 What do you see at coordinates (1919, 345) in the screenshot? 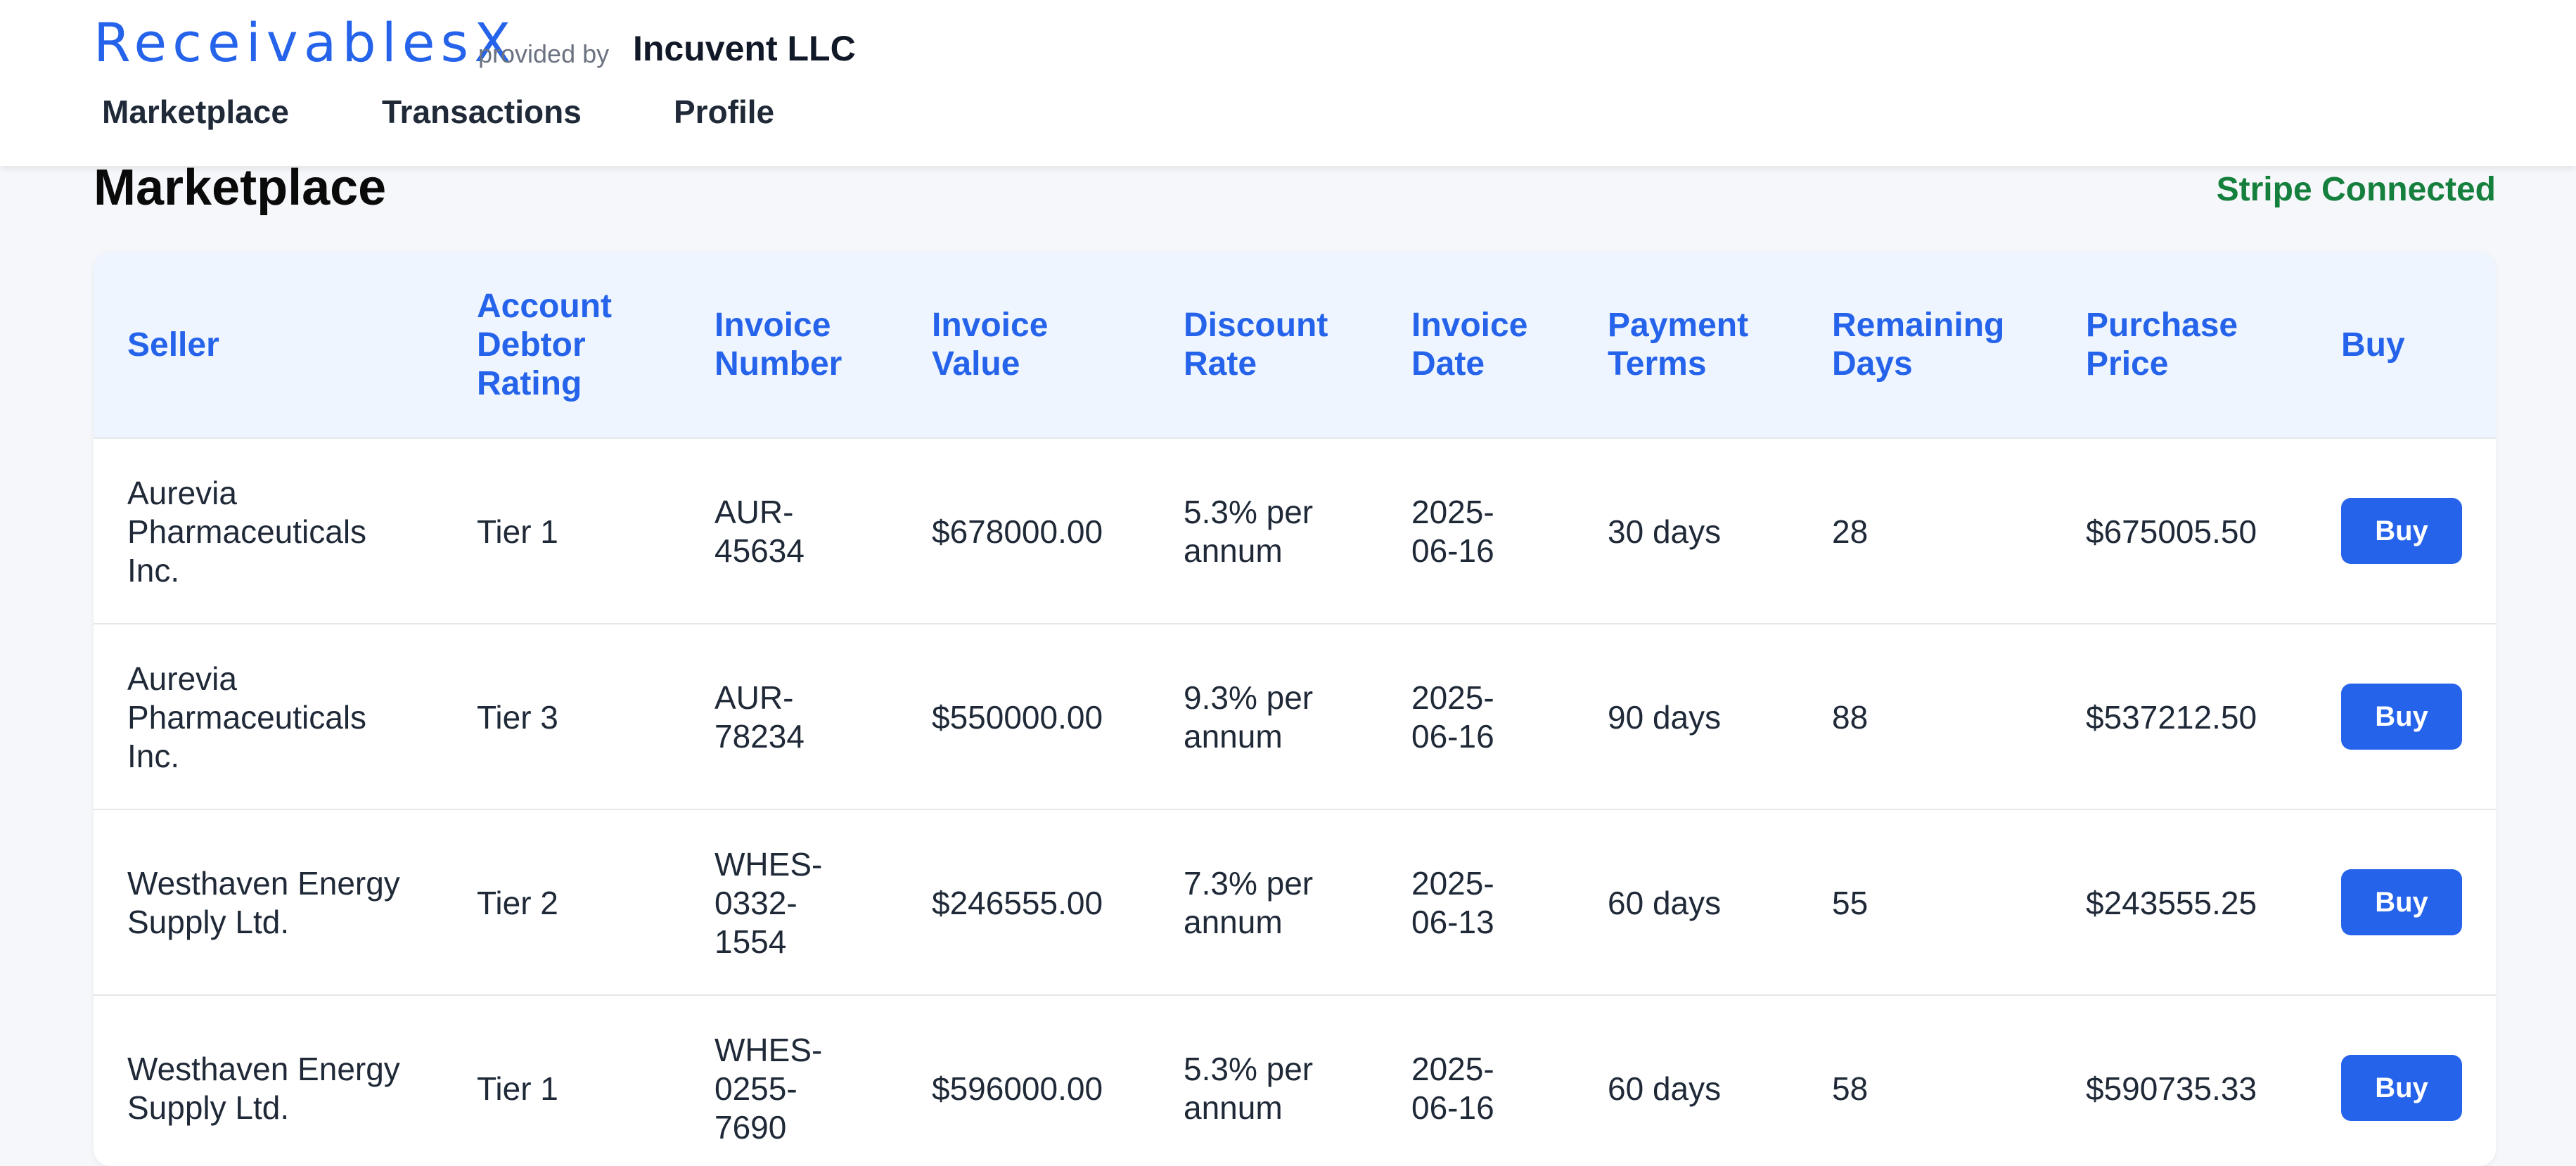
I see `col-header-remaining-days: Remaining Days` at bounding box center [1919, 345].